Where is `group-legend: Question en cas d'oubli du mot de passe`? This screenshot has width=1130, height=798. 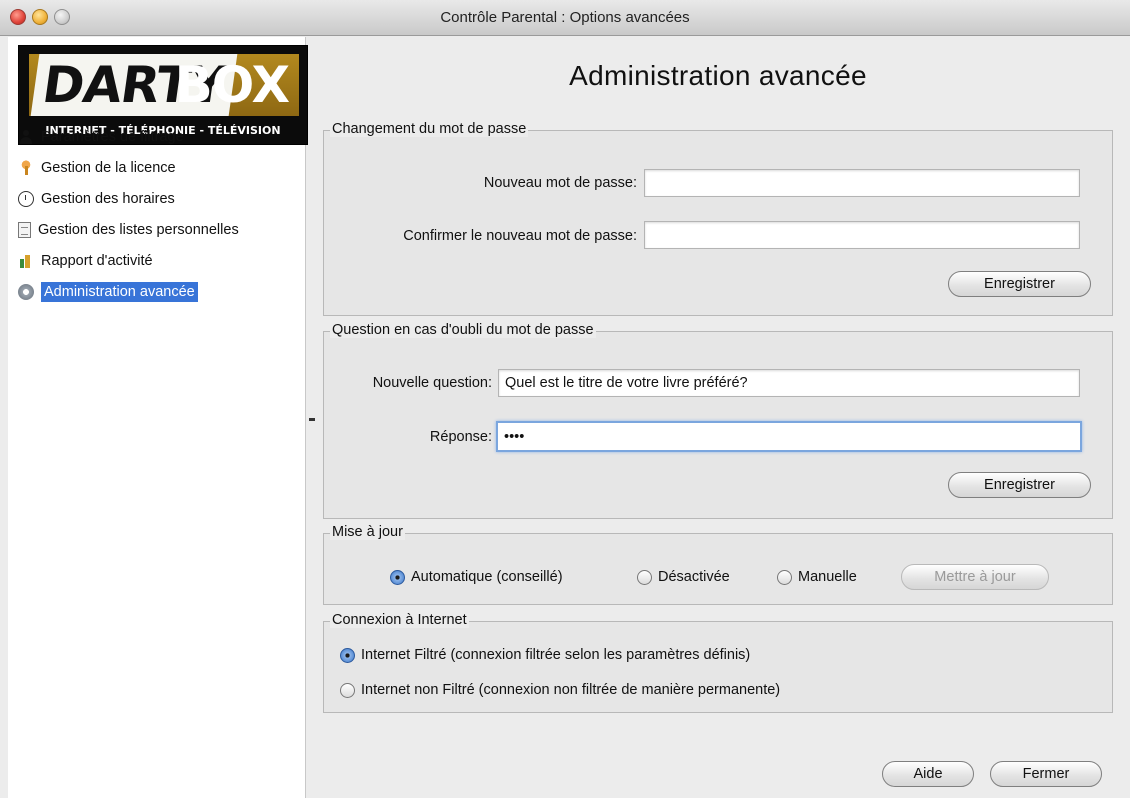 group-legend: Question en cas d'oubli du mot de passe is located at coordinates (463, 330).